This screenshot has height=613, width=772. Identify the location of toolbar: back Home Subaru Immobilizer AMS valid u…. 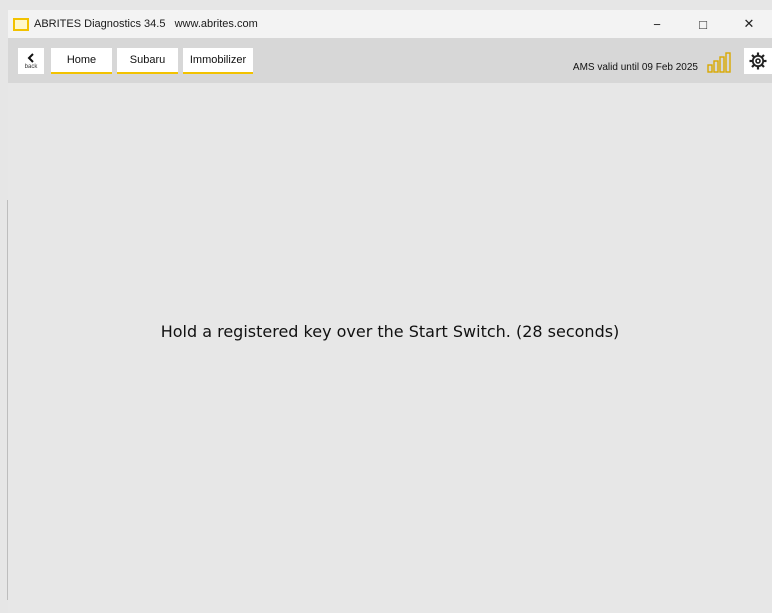
(390, 60).